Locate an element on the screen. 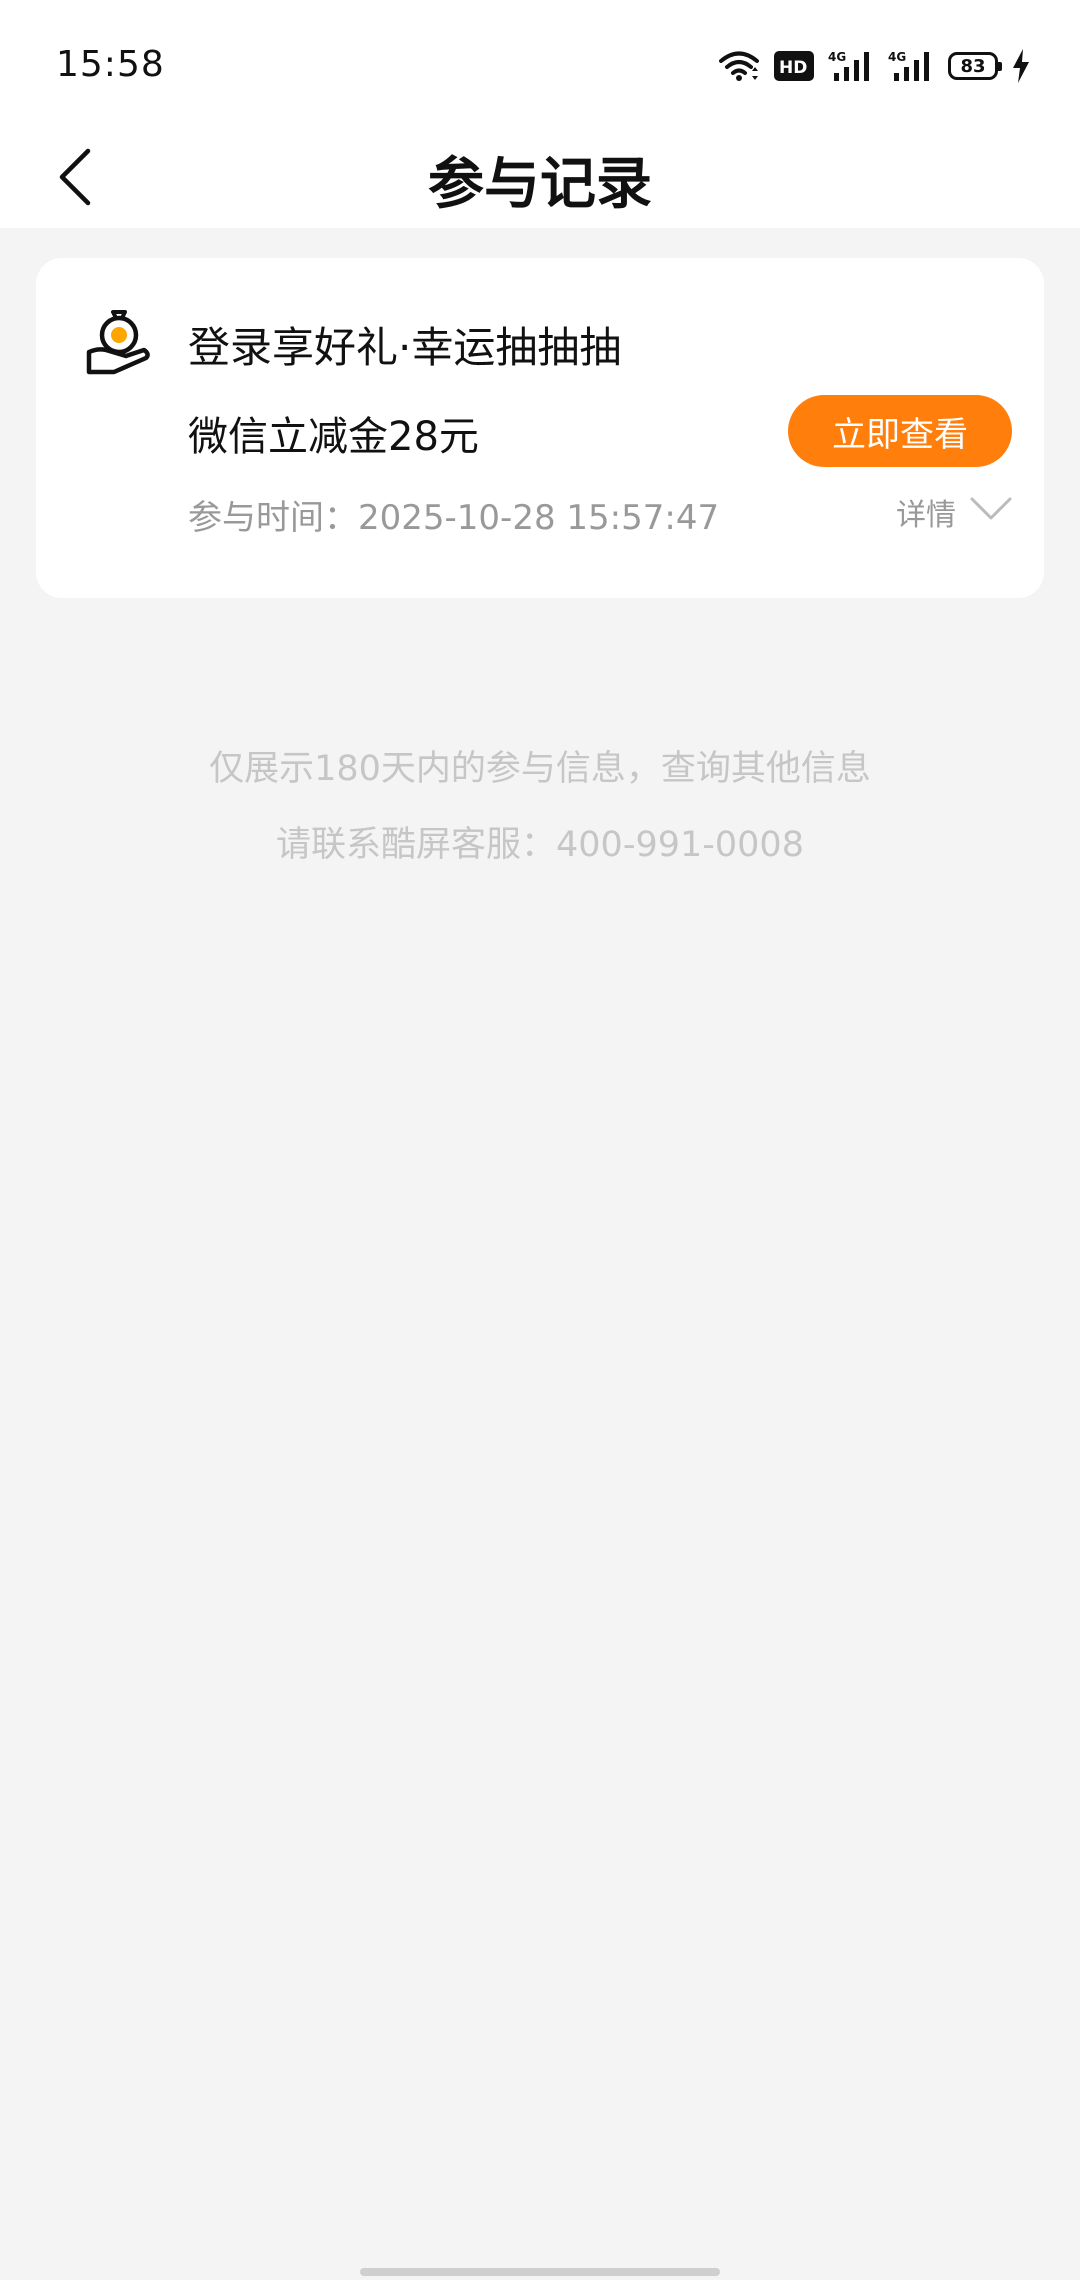  wifi-icon is located at coordinates (739, 66).